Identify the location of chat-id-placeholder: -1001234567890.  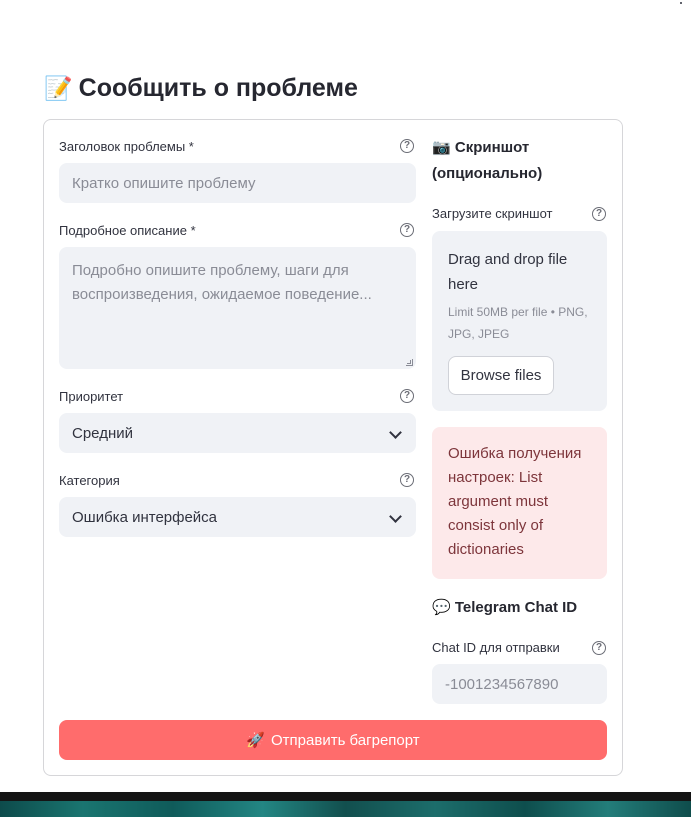
(502, 684).